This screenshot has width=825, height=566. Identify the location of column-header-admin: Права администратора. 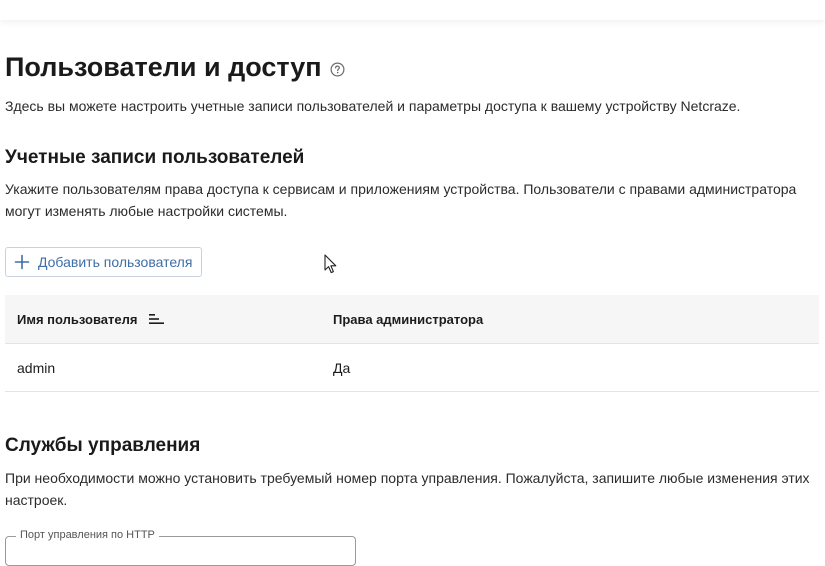
(576, 319).